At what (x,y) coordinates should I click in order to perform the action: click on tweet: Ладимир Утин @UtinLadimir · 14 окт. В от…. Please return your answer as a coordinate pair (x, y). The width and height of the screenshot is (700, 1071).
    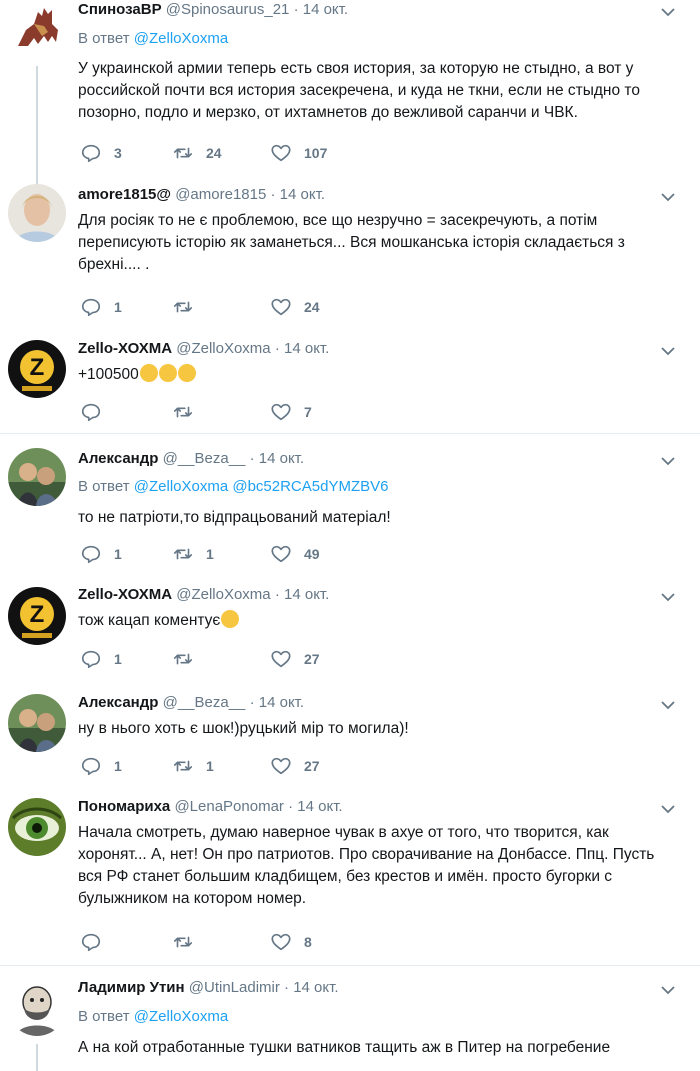
    Looking at the image, I should click on (350, 1018).